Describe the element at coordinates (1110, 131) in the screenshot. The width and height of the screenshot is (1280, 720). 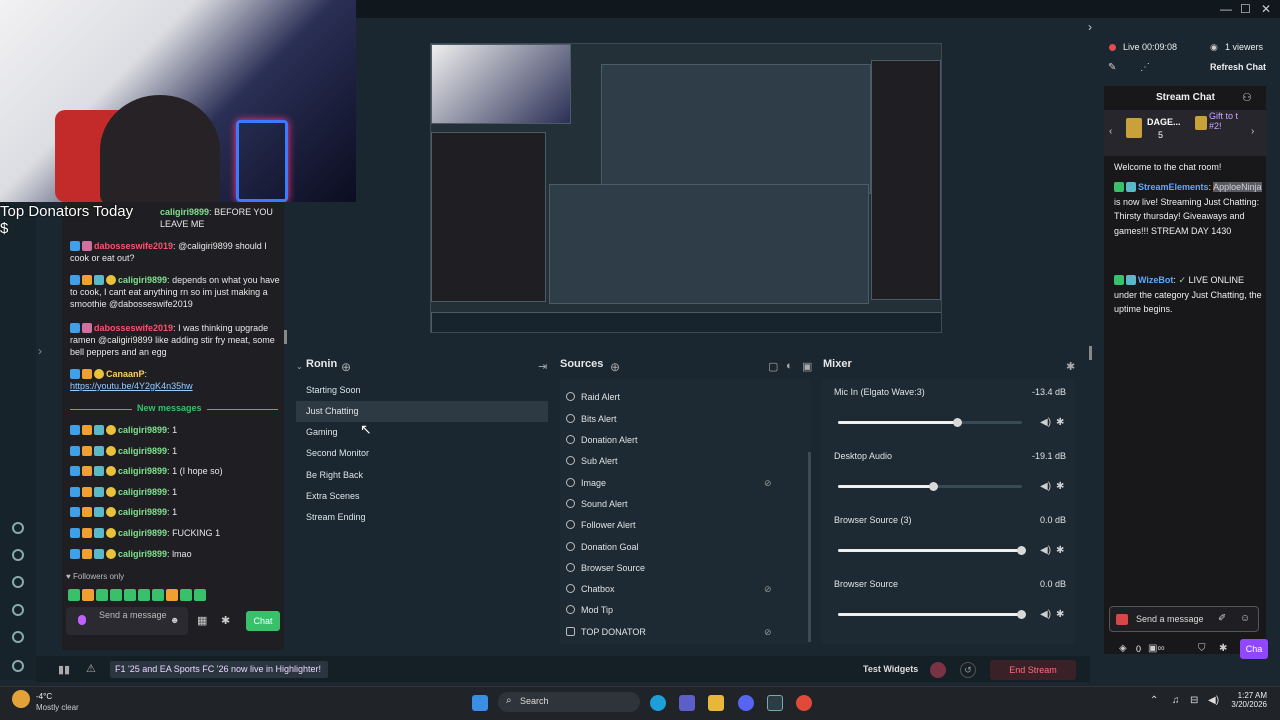
I see `prev-arrow-icon: ‹` at that location.